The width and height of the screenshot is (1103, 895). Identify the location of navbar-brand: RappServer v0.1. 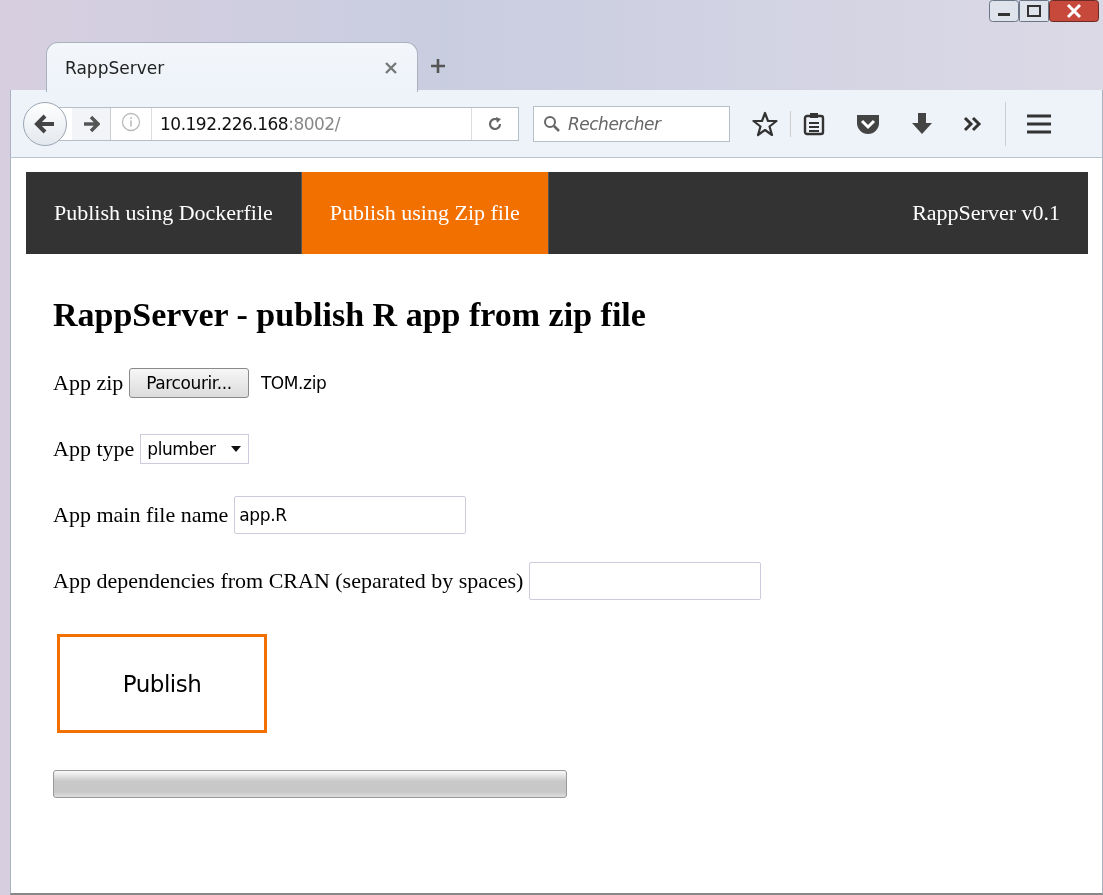
(1000, 213).